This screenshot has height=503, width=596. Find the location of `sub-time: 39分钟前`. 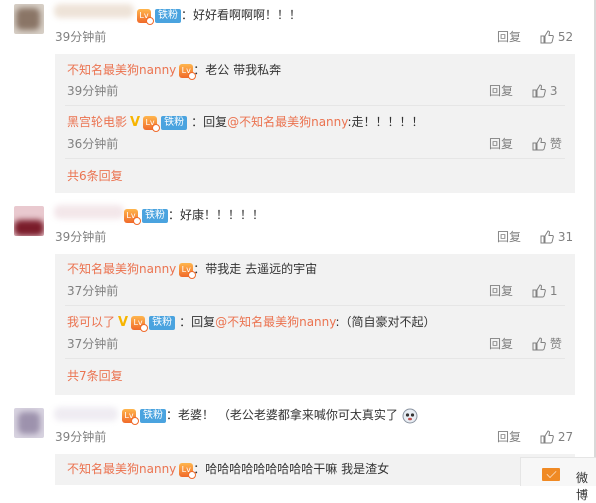

sub-time: 39分钟前 is located at coordinates (93, 91).